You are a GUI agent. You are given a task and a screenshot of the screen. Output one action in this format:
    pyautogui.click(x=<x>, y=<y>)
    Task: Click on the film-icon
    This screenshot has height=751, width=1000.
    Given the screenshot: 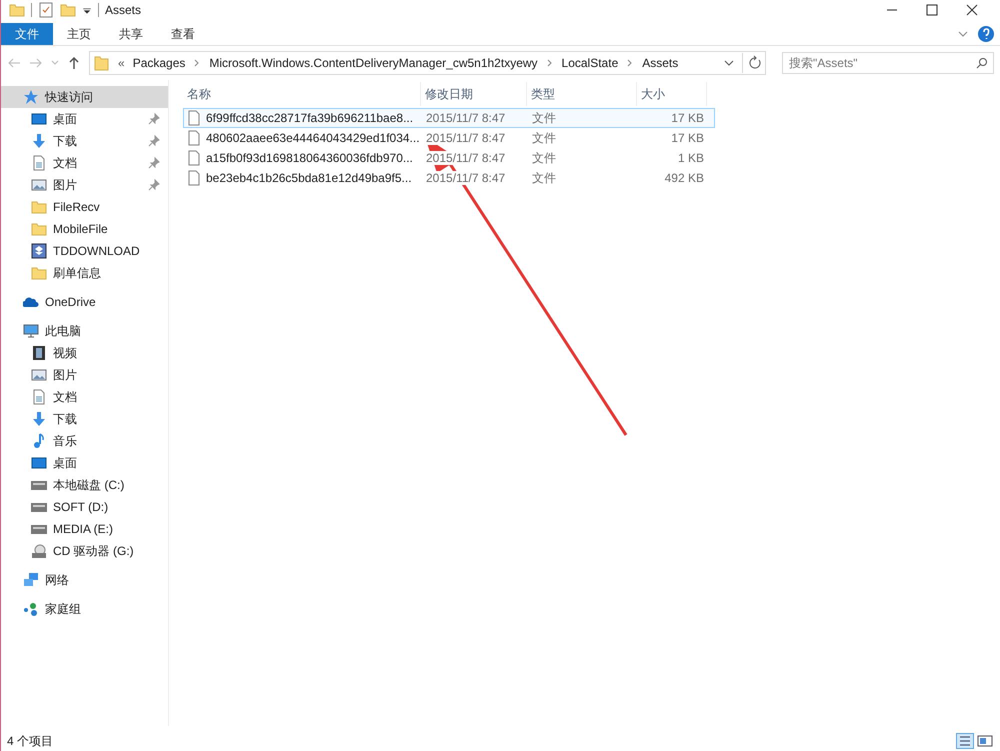 What is the action you would take?
    pyautogui.click(x=39, y=353)
    